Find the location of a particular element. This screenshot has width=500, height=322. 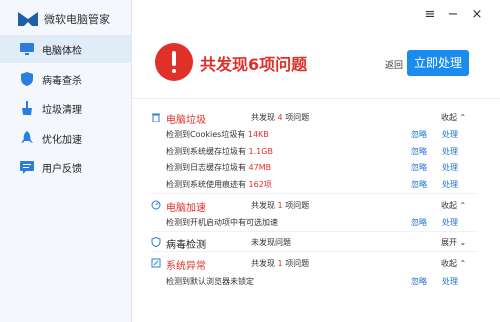

fix-now-button: 立即处理 is located at coordinates (438, 63).